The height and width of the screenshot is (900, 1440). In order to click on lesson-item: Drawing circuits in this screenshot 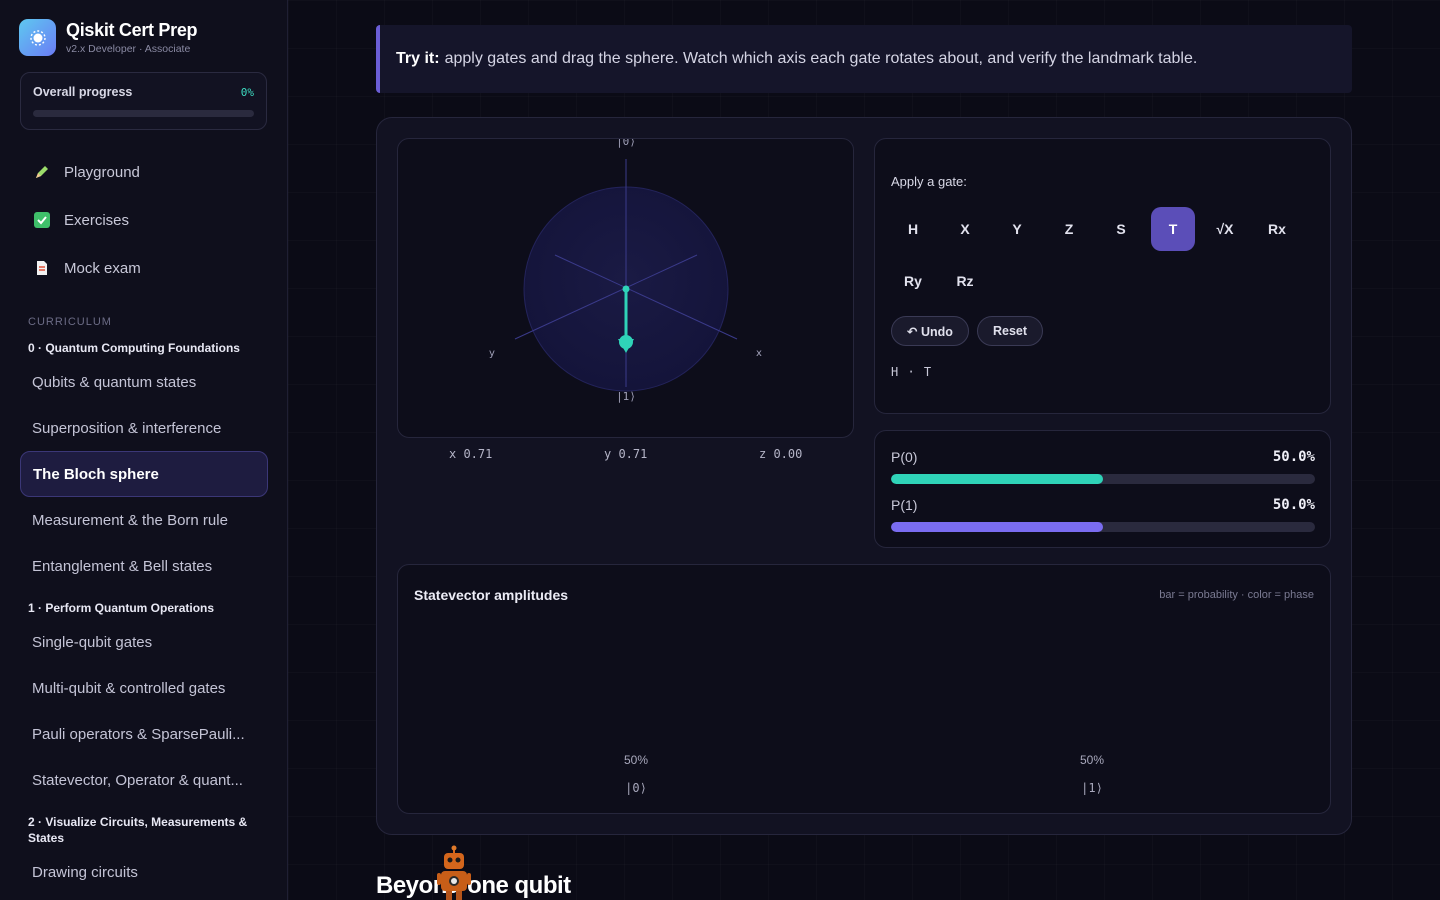, I will do `click(144, 872)`.